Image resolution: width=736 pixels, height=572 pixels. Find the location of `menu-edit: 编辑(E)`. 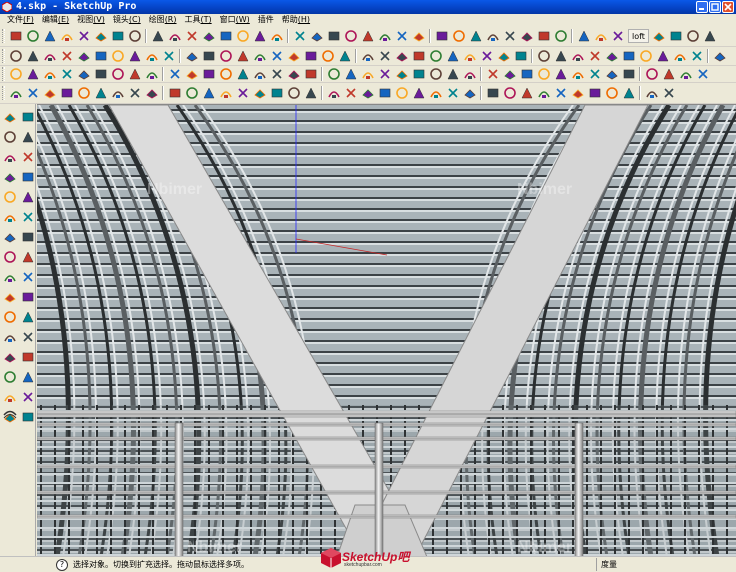

menu-edit: 编辑(E) is located at coordinates (55, 20).